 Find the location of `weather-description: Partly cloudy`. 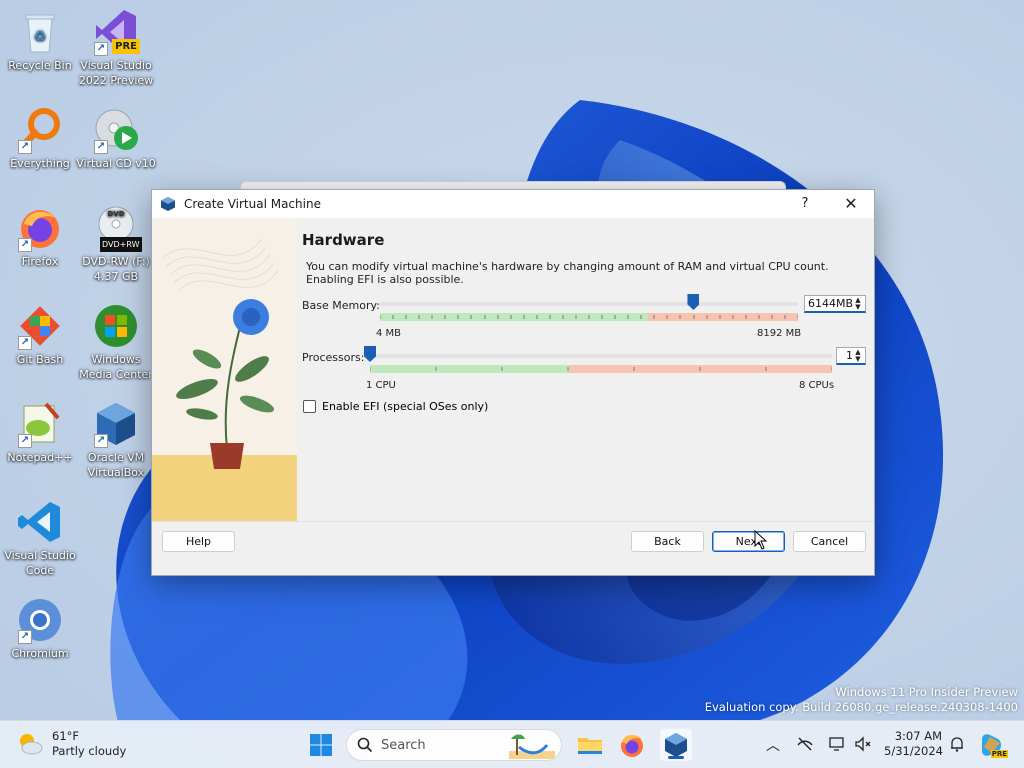

weather-description: Partly cloudy is located at coordinates (89, 751).